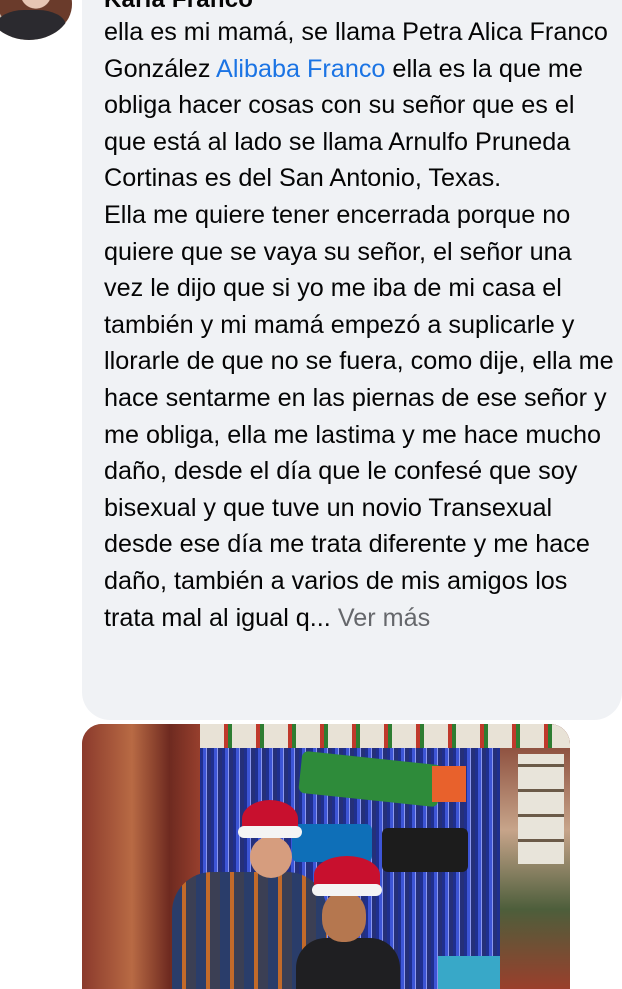 The height and width of the screenshot is (989, 622). Describe the element at coordinates (300, 69) in the screenshot. I see `mention-link: Alibaba Franco` at that location.